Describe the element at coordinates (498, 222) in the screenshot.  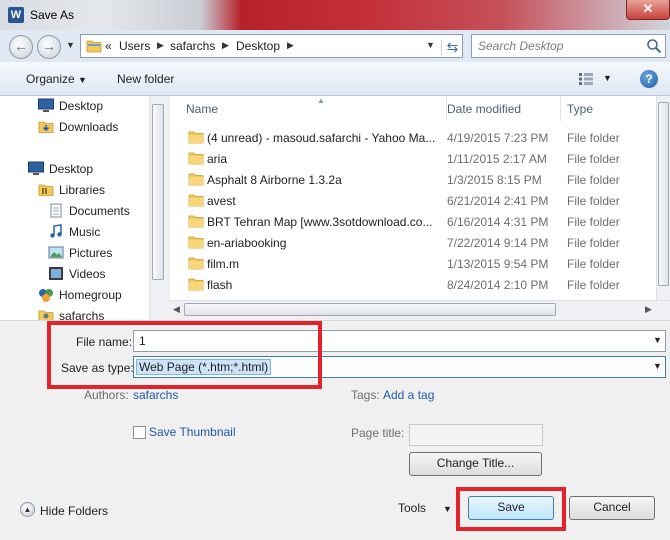
I see `file-date: 6/16/2014 4:31 PM` at that location.